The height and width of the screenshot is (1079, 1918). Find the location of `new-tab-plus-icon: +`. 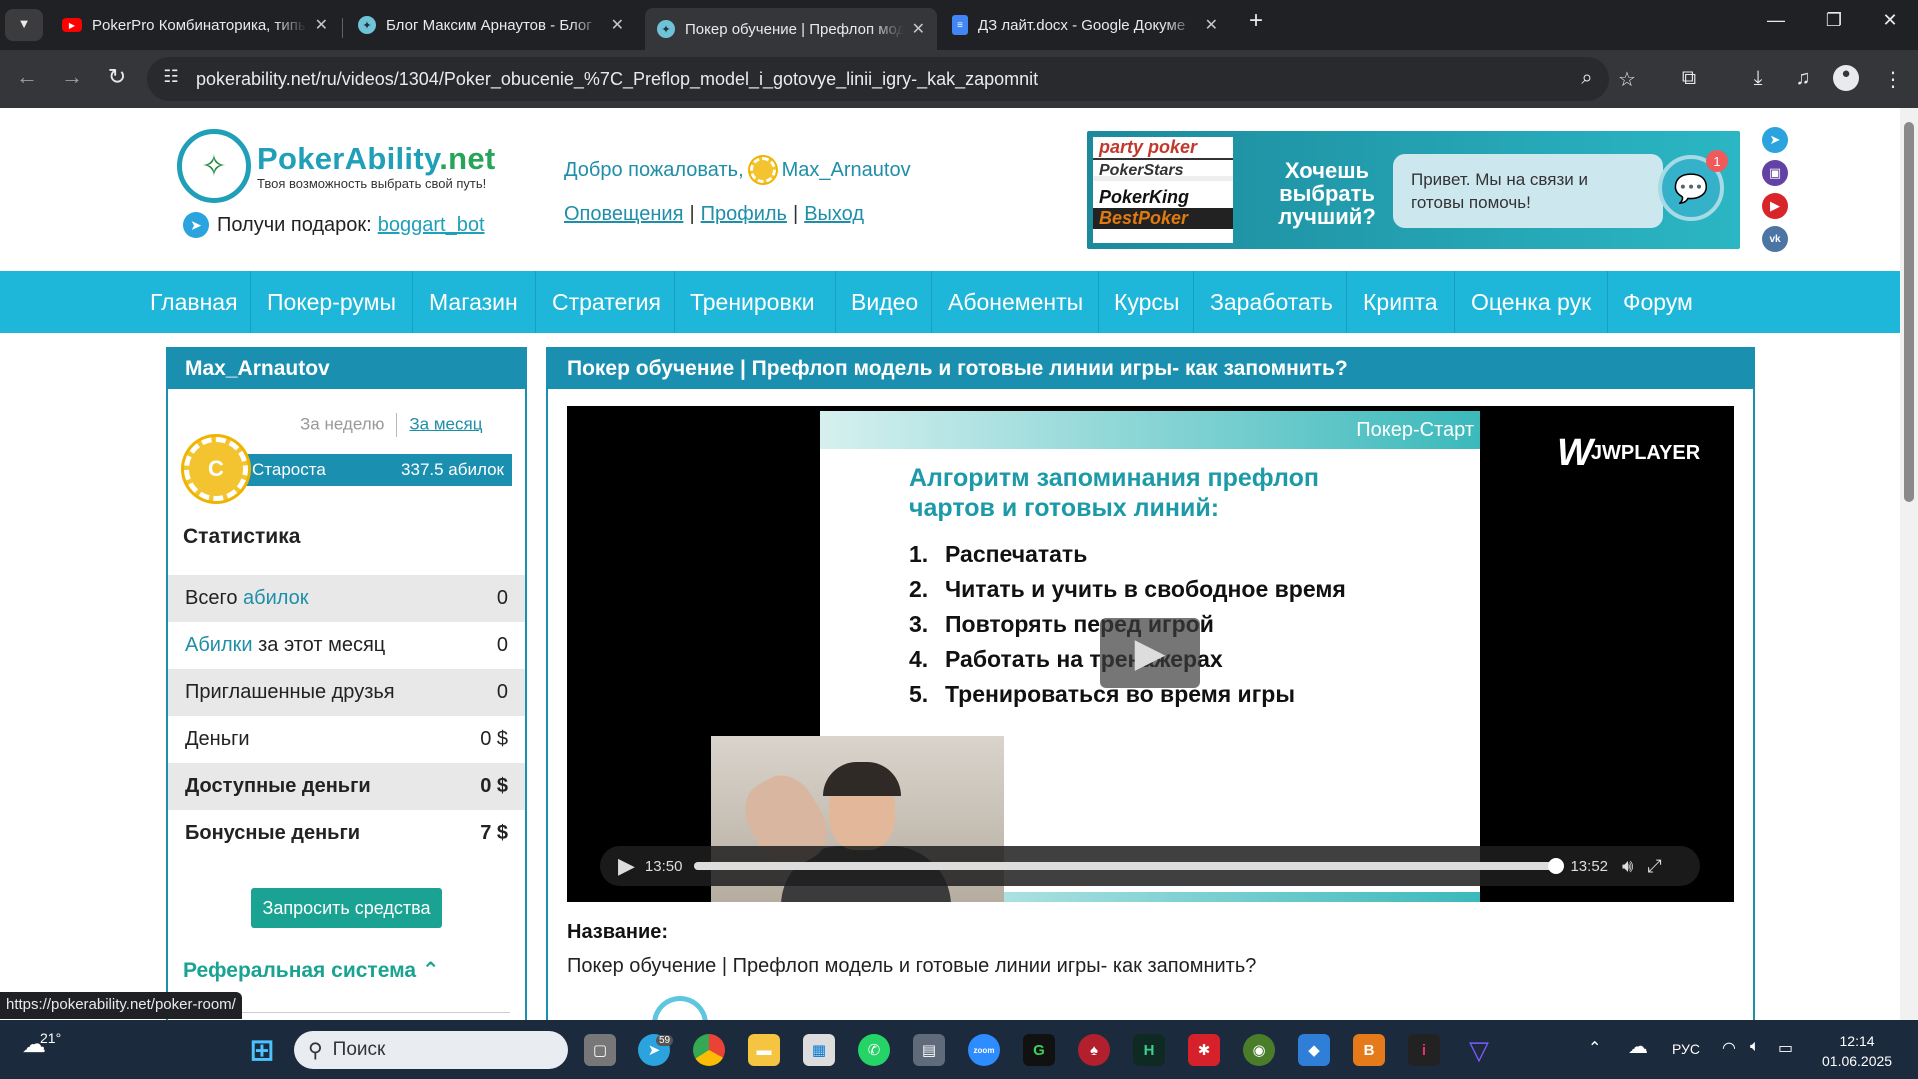

new-tab-plus-icon: + is located at coordinates (1256, 21).